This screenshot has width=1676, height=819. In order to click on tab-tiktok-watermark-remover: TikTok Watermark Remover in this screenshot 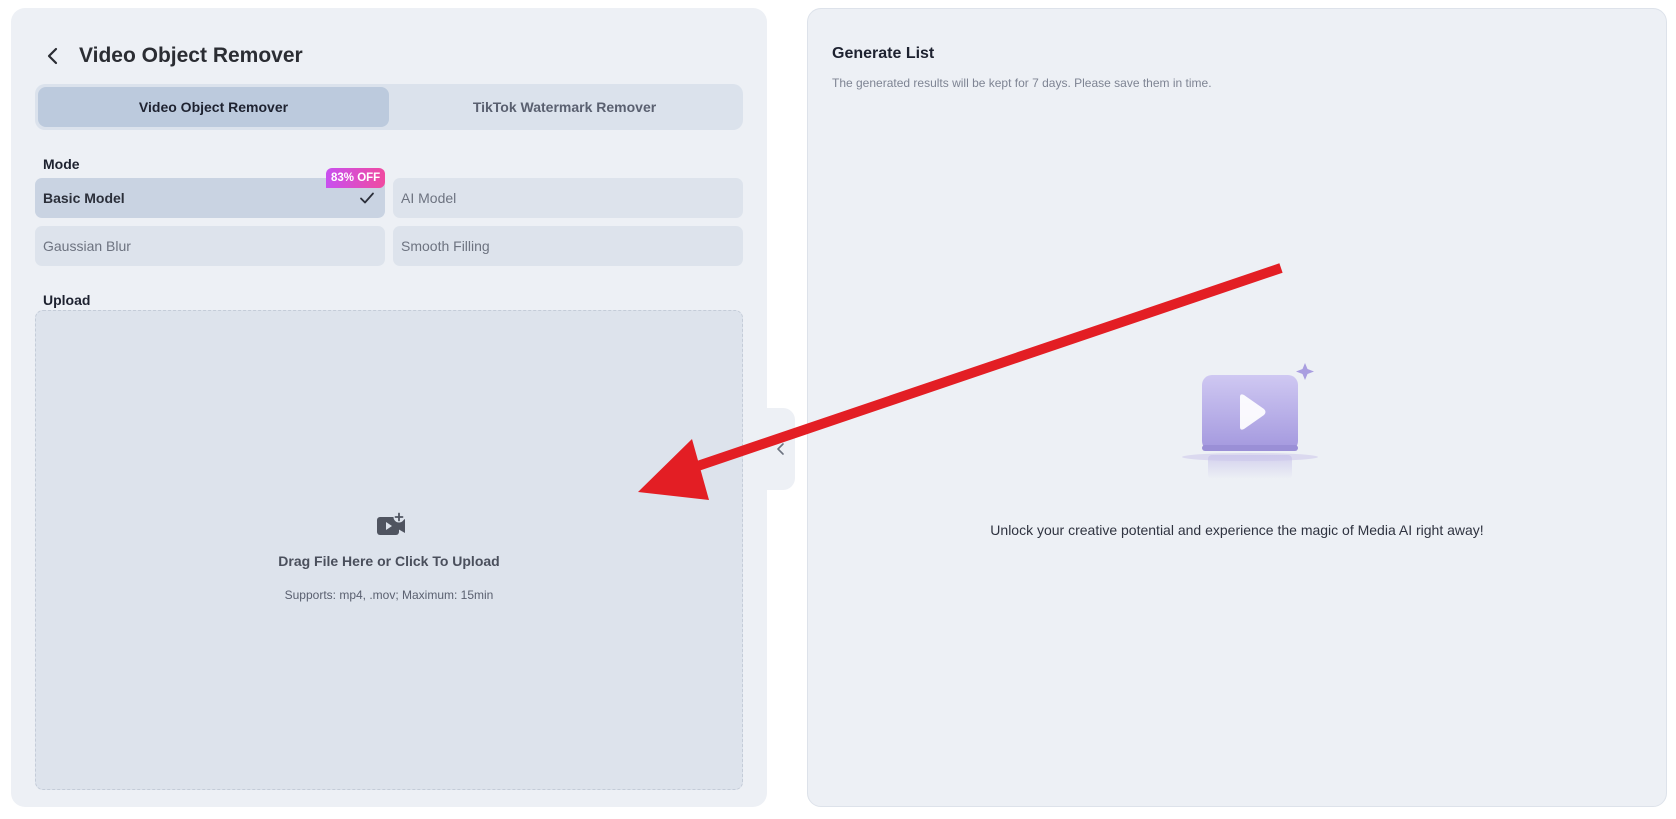, I will do `click(564, 107)`.